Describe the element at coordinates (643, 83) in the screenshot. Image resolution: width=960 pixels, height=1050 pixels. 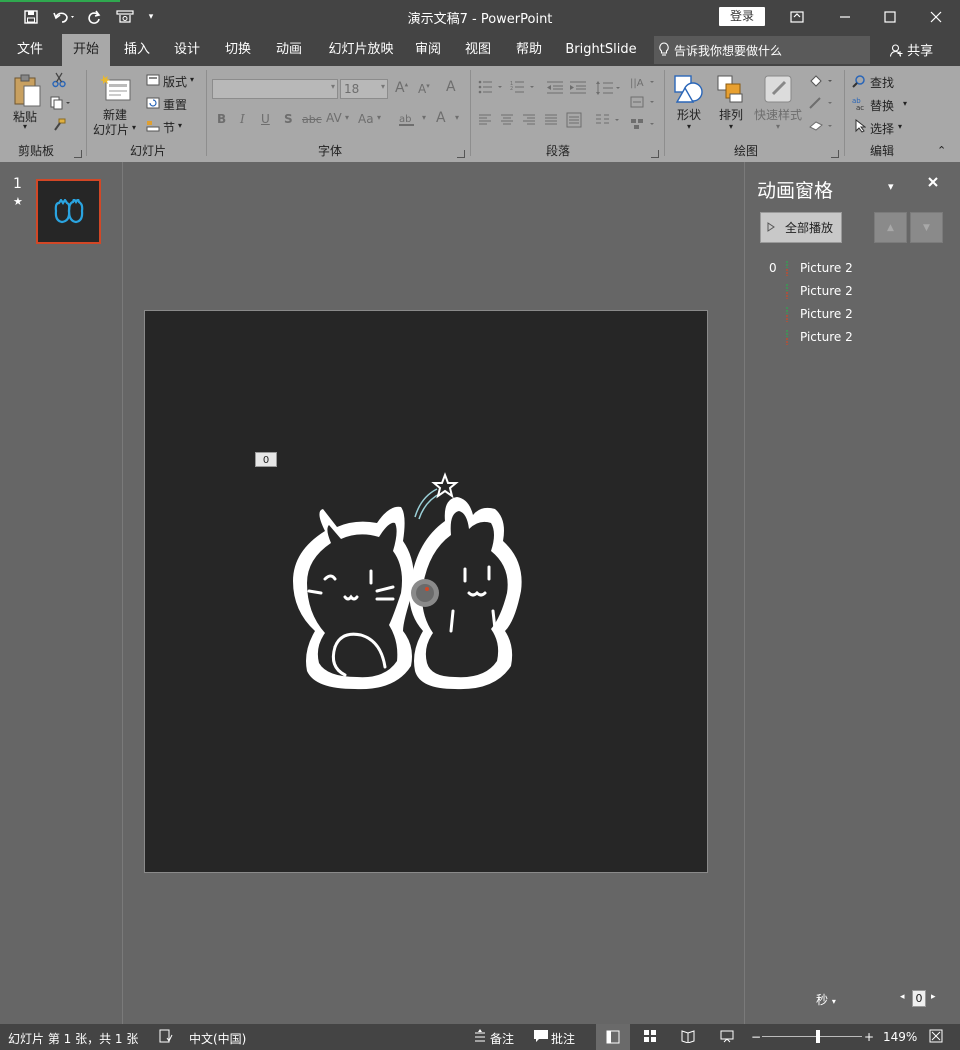
I see `text-direction-icon: ||A` at that location.